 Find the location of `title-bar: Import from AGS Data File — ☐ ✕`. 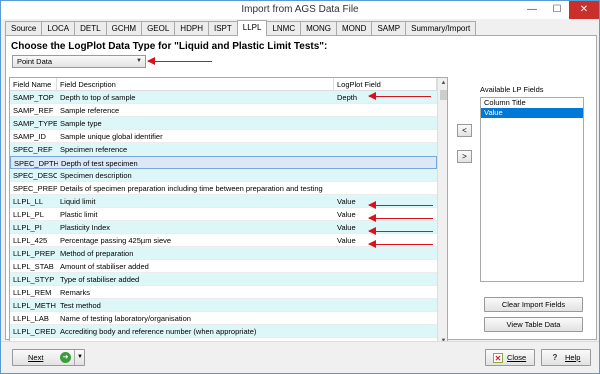

title-bar: Import from AGS Data File — ☐ ✕ is located at coordinates (300, 10).